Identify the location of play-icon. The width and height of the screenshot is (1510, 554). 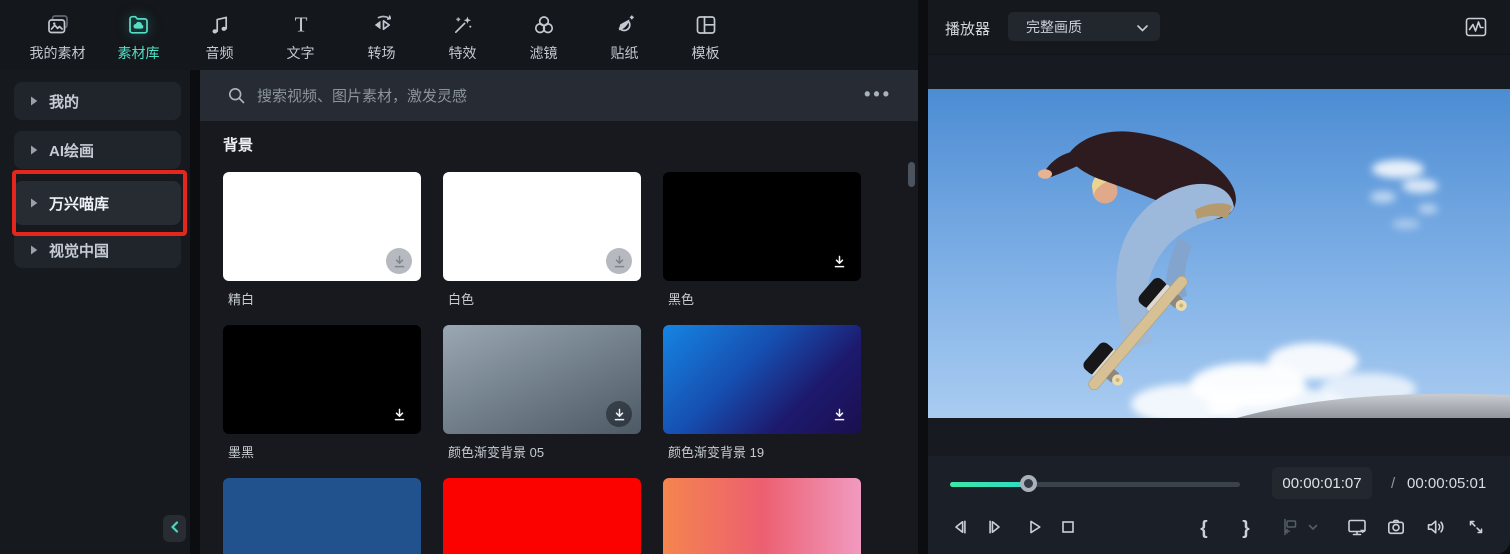
(1034, 529).